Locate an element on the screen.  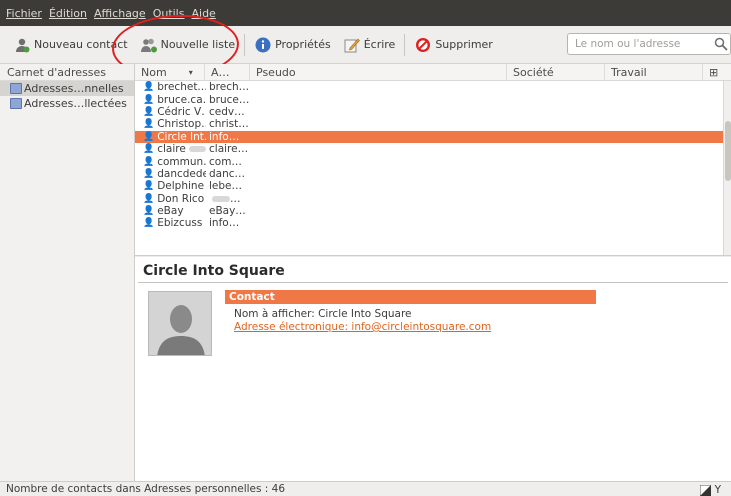
write-button: Écrire is located at coordinates (369, 45).